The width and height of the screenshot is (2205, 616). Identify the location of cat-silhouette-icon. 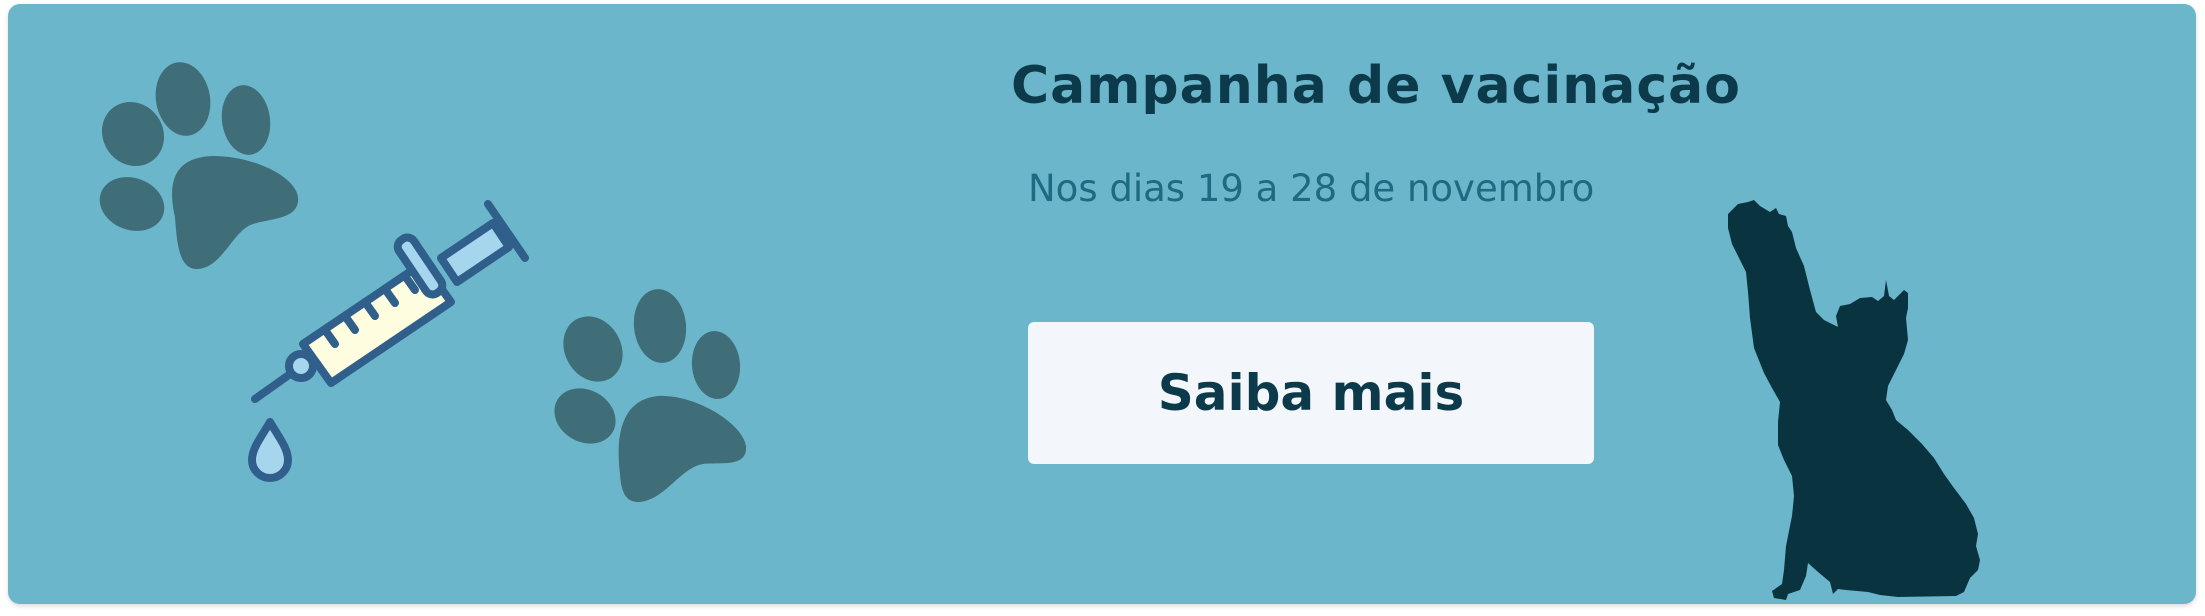
(1854, 400).